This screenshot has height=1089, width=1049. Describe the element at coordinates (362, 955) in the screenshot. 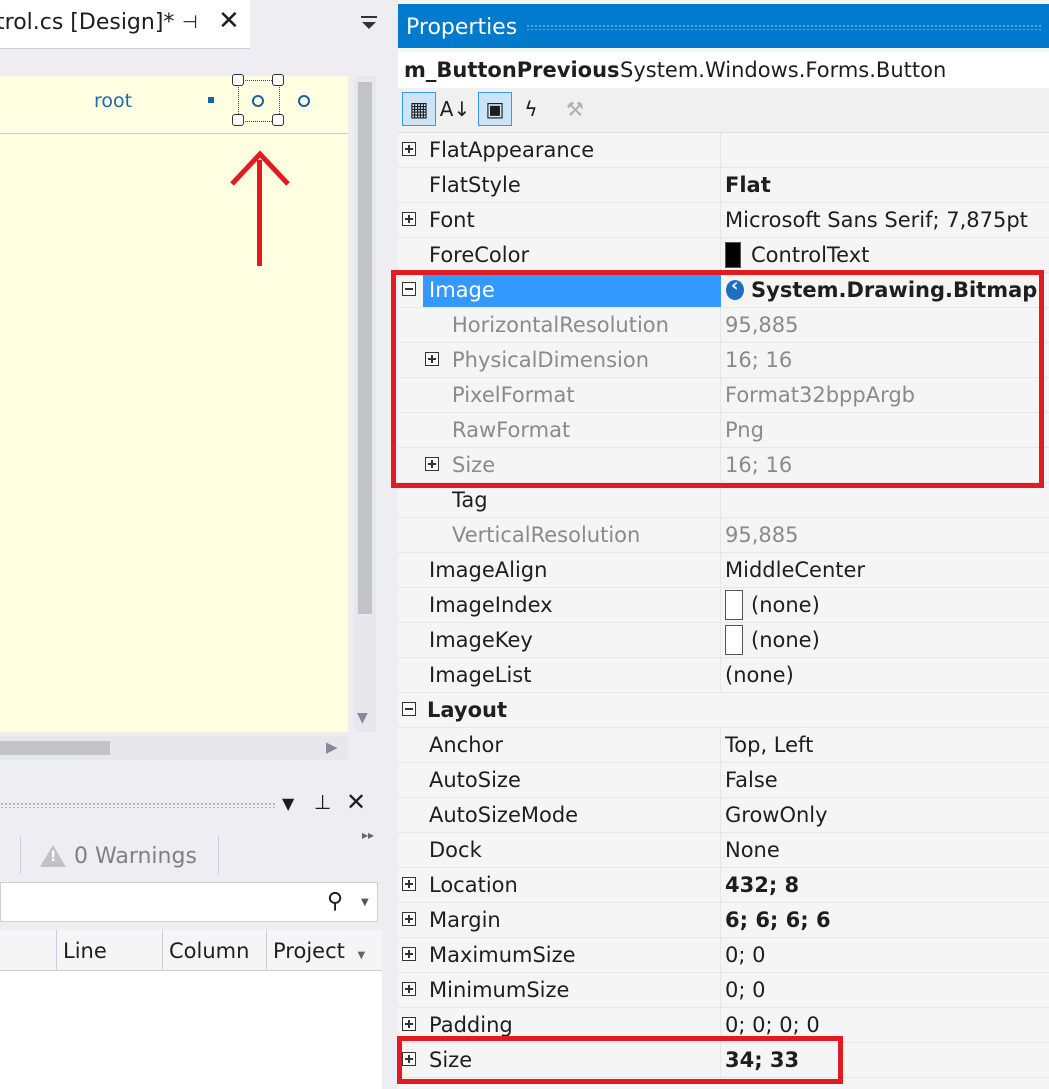

I see `sort-dropdown-icon: ▼` at that location.